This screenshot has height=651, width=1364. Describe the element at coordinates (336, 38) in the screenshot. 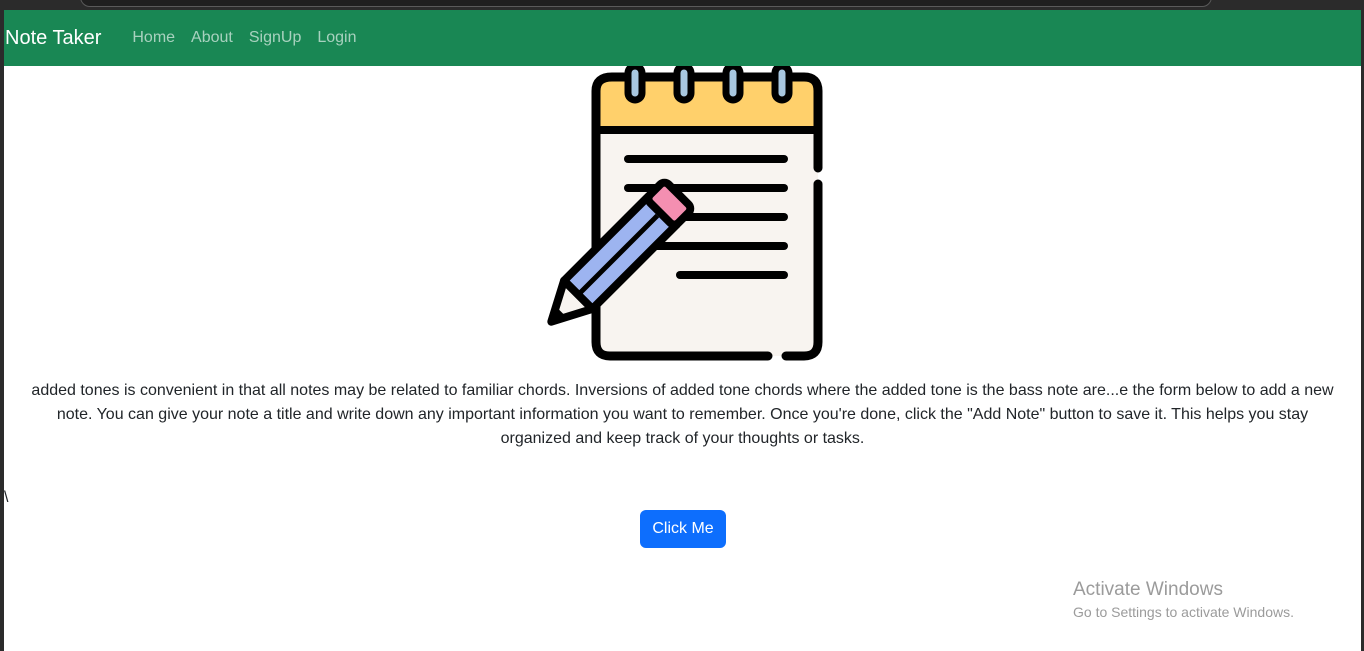

I see `nav-link-login: Login` at that location.